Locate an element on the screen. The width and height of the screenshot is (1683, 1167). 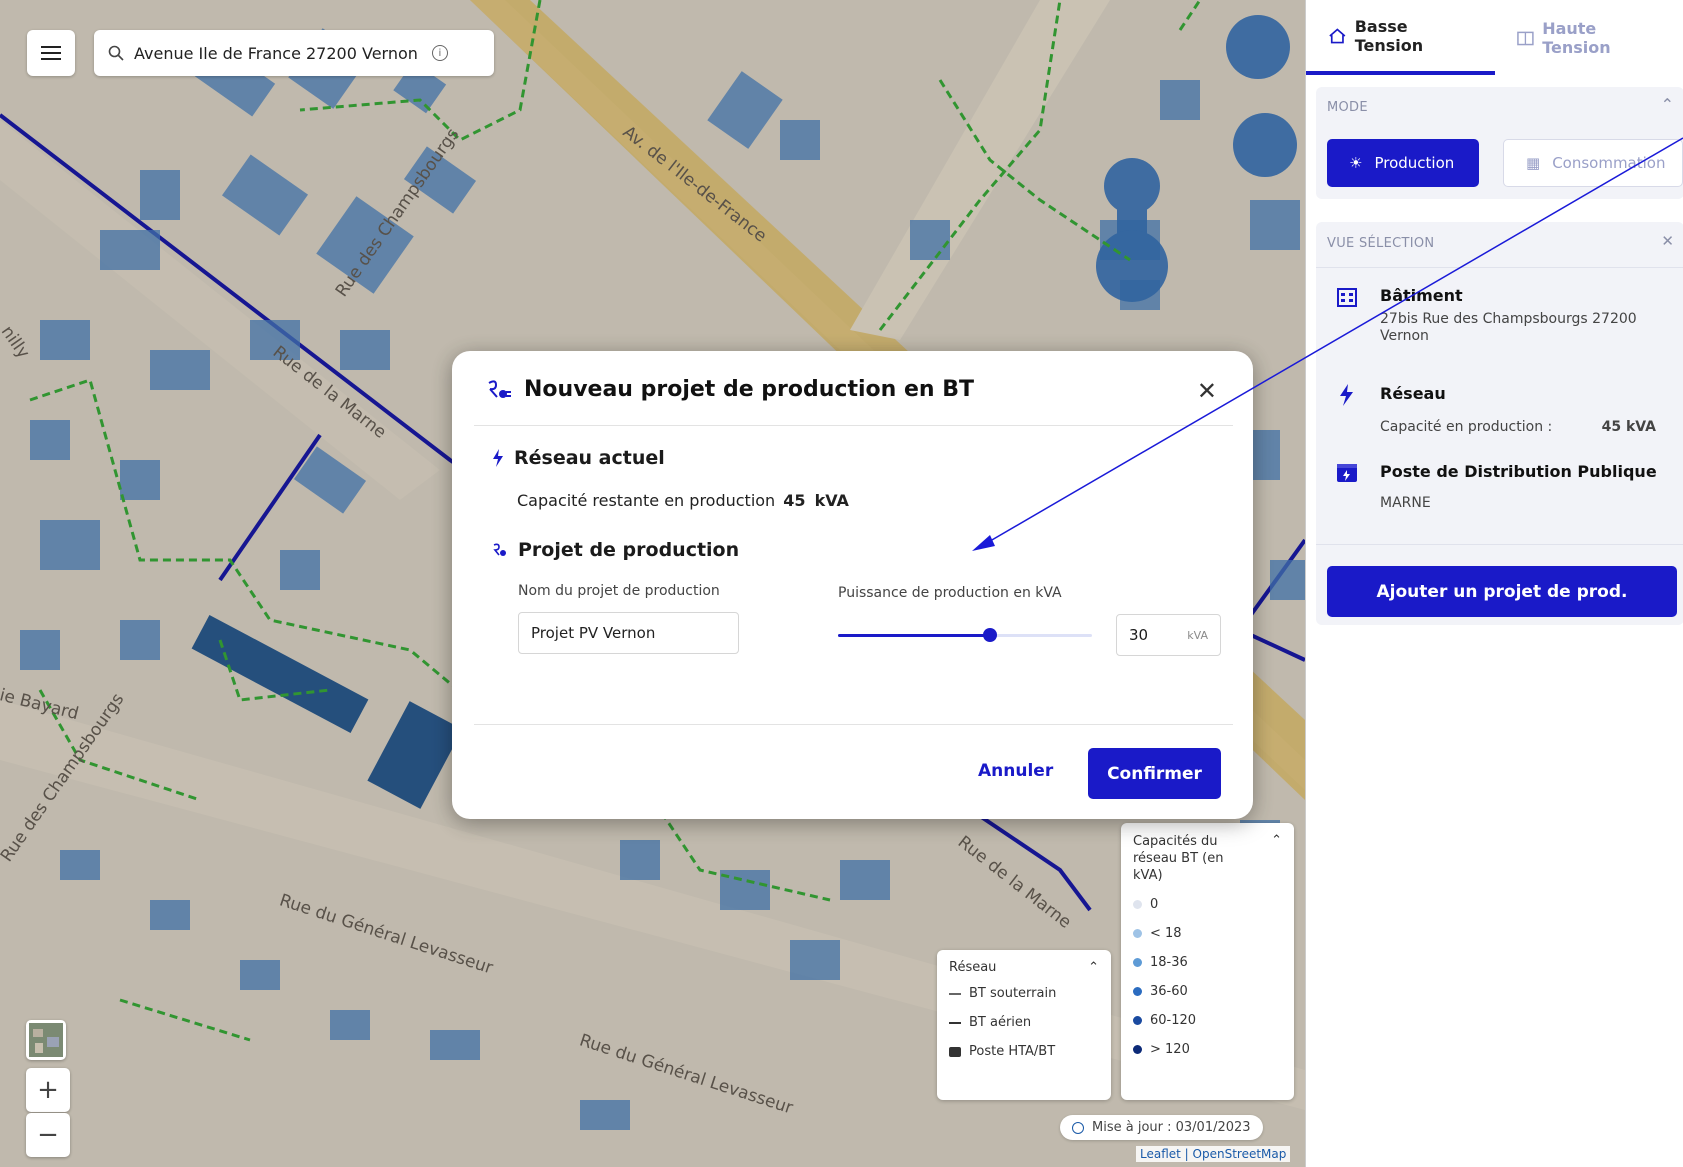
production-button: ☀ Production is located at coordinates (1403, 163).